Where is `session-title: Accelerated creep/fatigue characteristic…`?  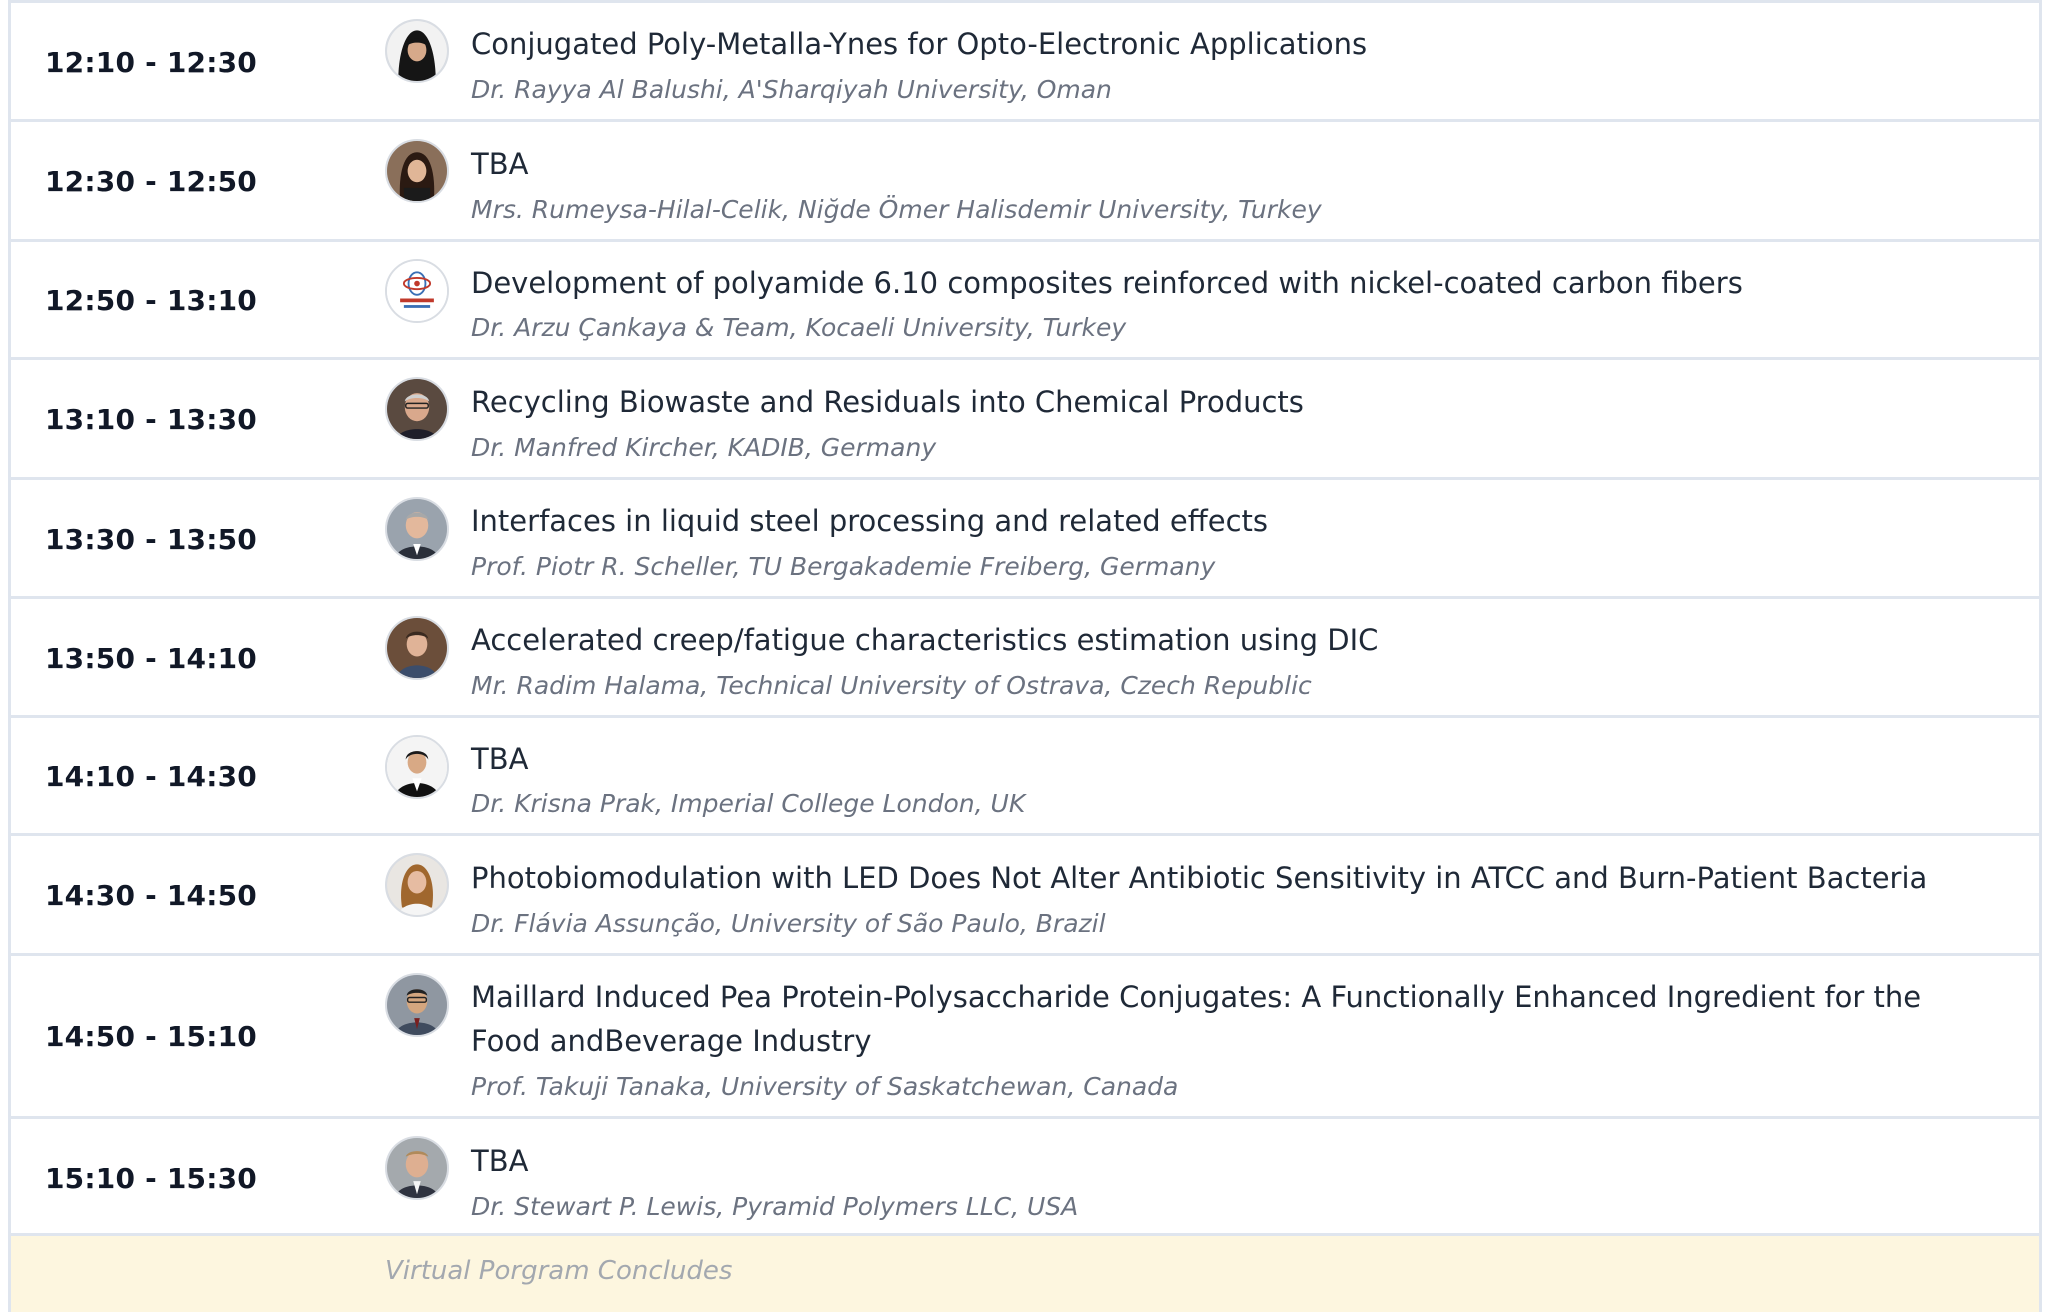 session-title: Accelerated creep/fatigue characteristic… is located at coordinates (925, 640).